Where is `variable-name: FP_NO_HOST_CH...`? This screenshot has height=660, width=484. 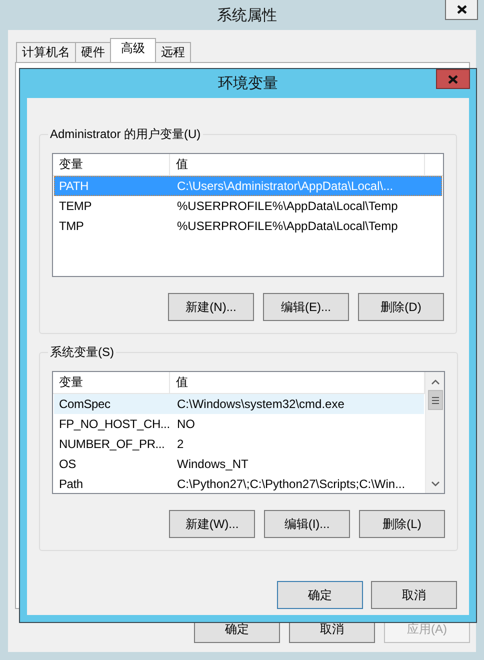
variable-name: FP_NO_HOST_CH... is located at coordinates (114, 424).